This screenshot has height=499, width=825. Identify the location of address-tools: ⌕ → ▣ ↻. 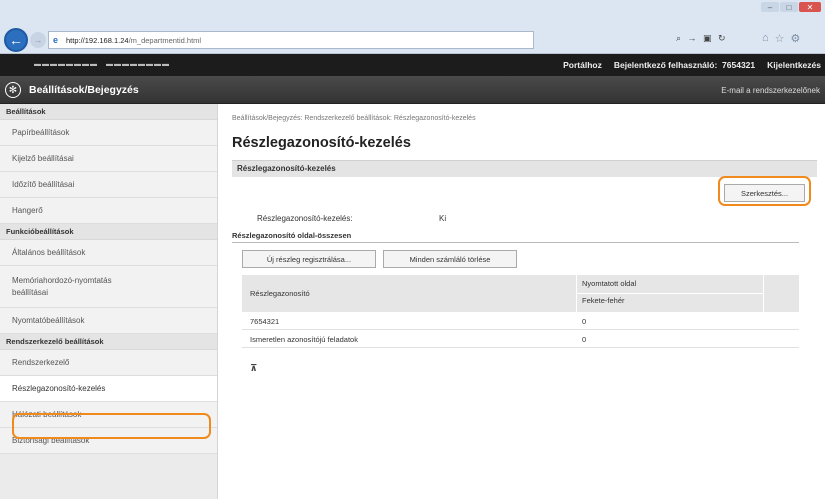
(702, 38).